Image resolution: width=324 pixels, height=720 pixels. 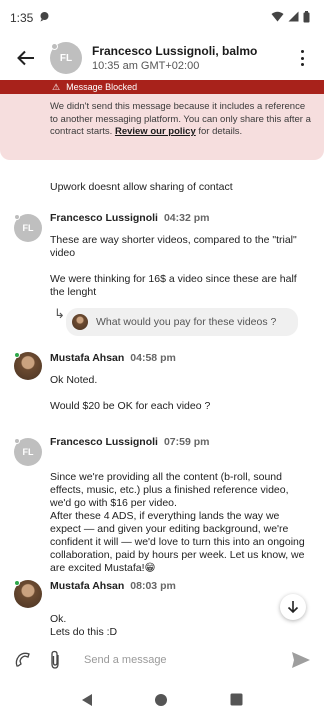 I want to click on message-header: Francesco Lussignoli 04:32 pm, so click(x=129, y=218).